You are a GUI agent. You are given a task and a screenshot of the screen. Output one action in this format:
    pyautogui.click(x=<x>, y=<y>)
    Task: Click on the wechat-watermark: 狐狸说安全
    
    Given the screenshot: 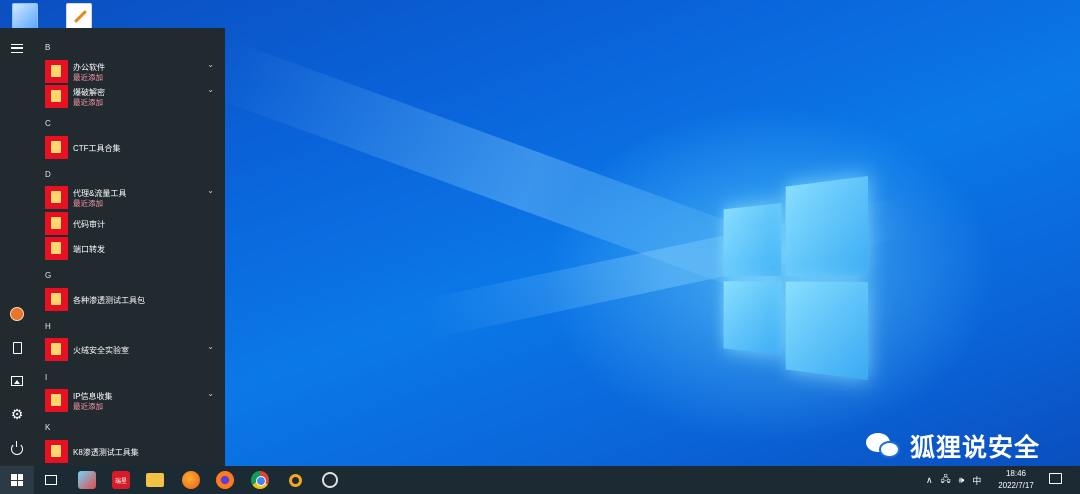 What is the action you would take?
    pyautogui.click(x=953, y=446)
    